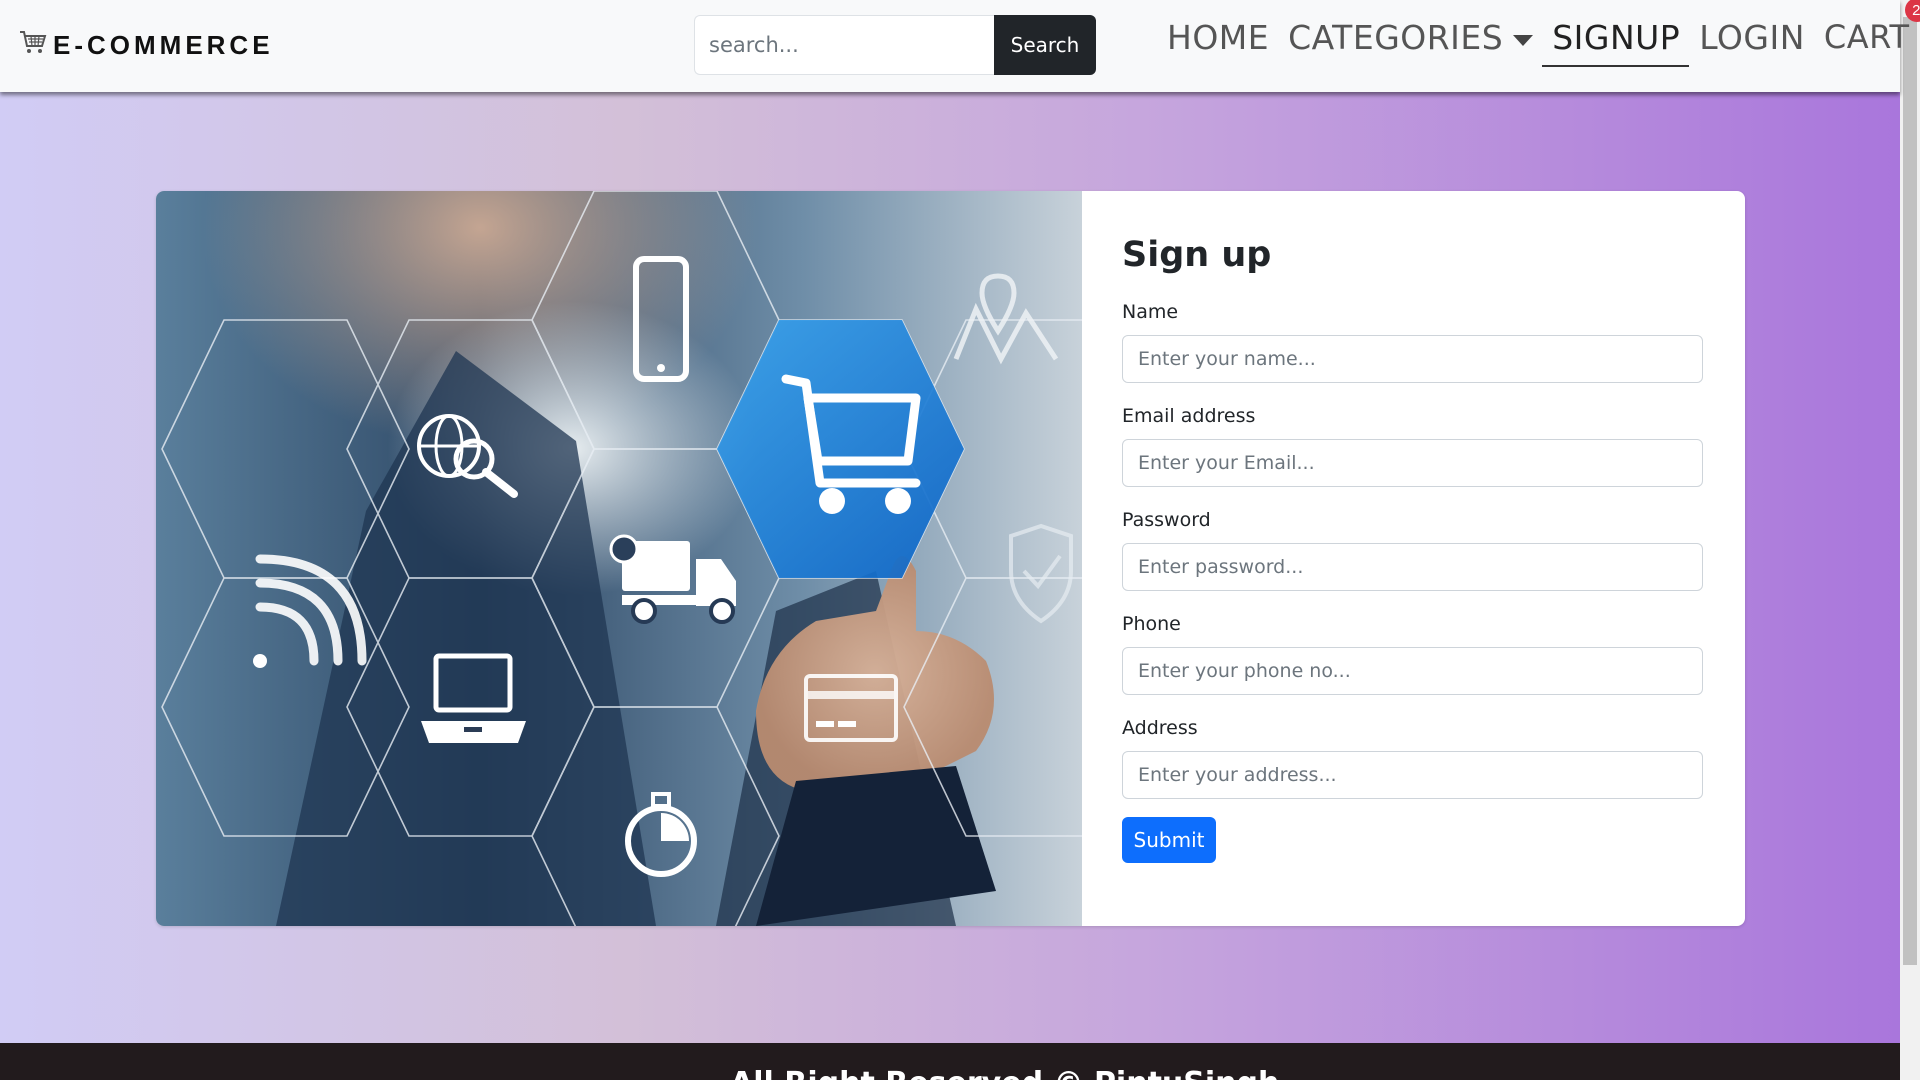  What do you see at coordinates (1160, 728) in the screenshot?
I see `address-label: Address` at bounding box center [1160, 728].